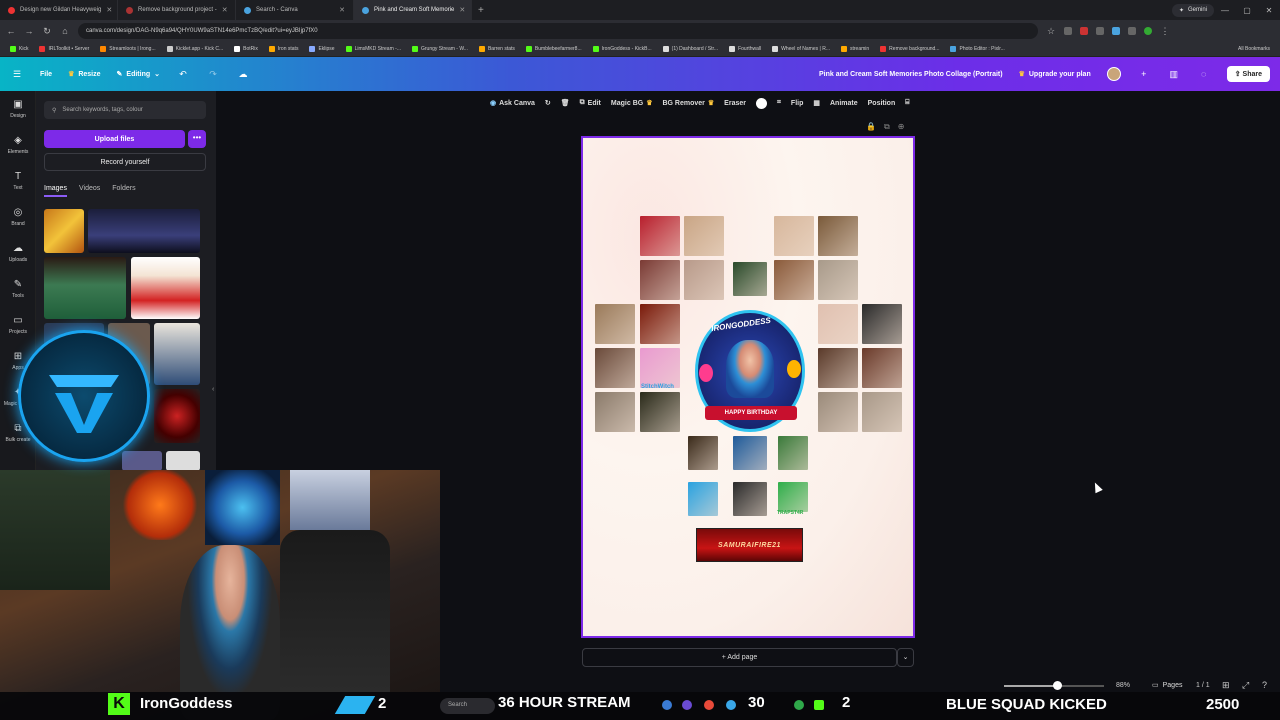 This screenshot has width=1280, height=720. I want to click on bookmark-item: Eklipse, so click(322, 49).